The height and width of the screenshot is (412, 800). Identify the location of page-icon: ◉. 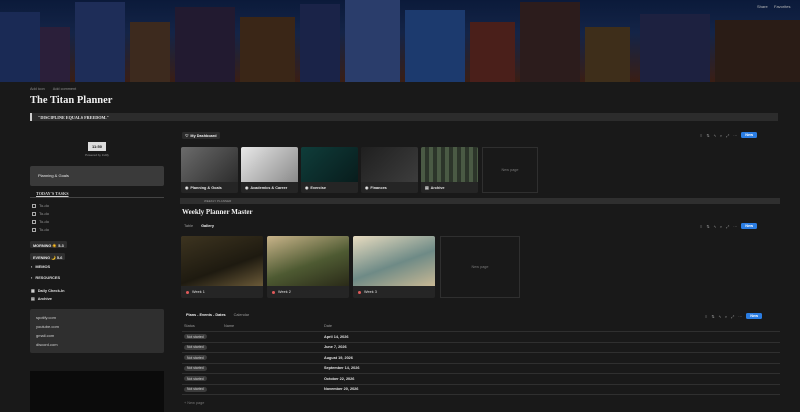
(367, 188).